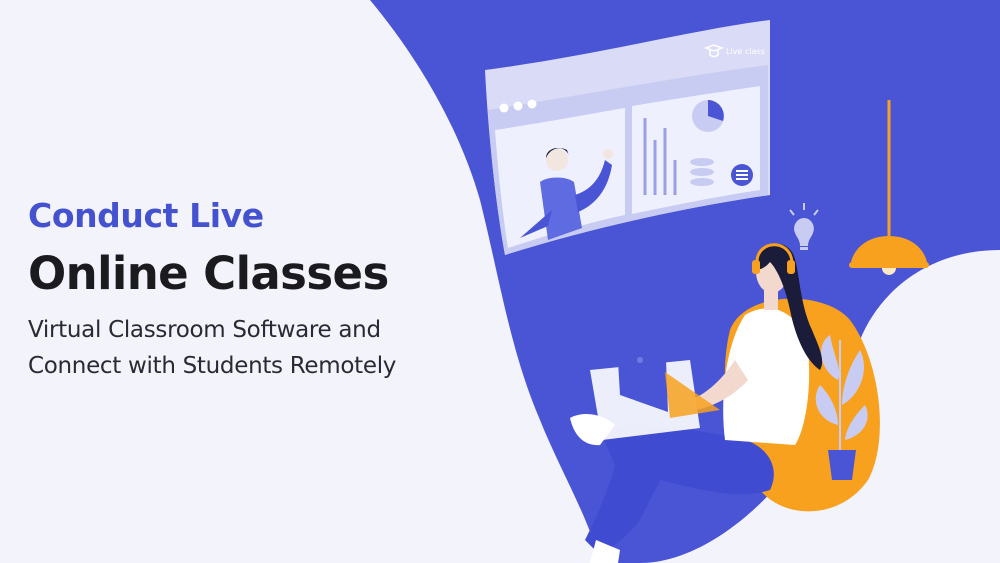 The image size is (1000, 563). I want to click on hero-subtitle-line-2: Connect with Students Remotely, so click(212, 365).